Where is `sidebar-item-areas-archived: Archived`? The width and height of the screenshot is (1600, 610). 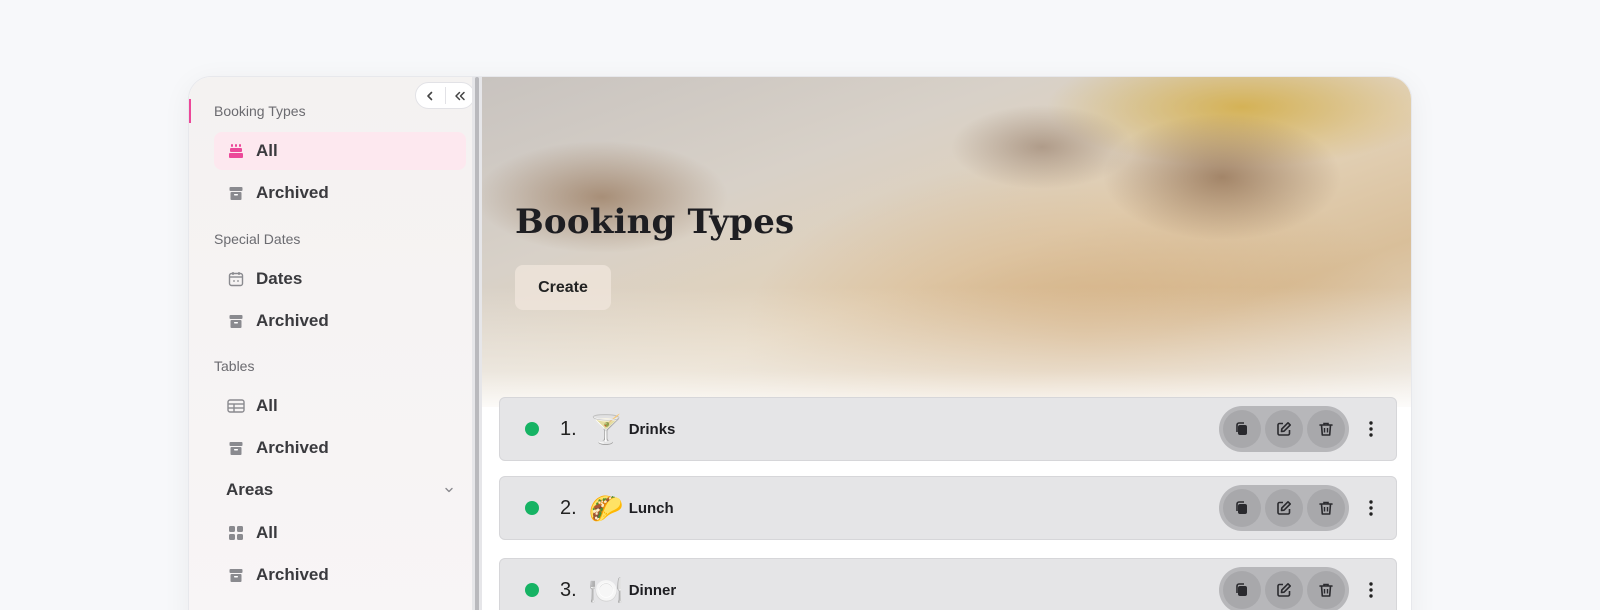
sidebar-item-areas-archived: Archived is located at coordinates (340, 575).